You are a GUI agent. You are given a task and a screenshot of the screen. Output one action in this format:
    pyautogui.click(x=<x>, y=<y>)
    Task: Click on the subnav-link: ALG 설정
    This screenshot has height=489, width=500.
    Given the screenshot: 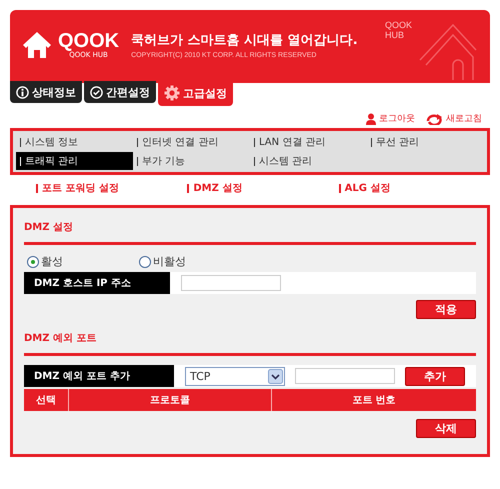 What is the action you would take?
    pyautogui.click(x=414, y=188)
    